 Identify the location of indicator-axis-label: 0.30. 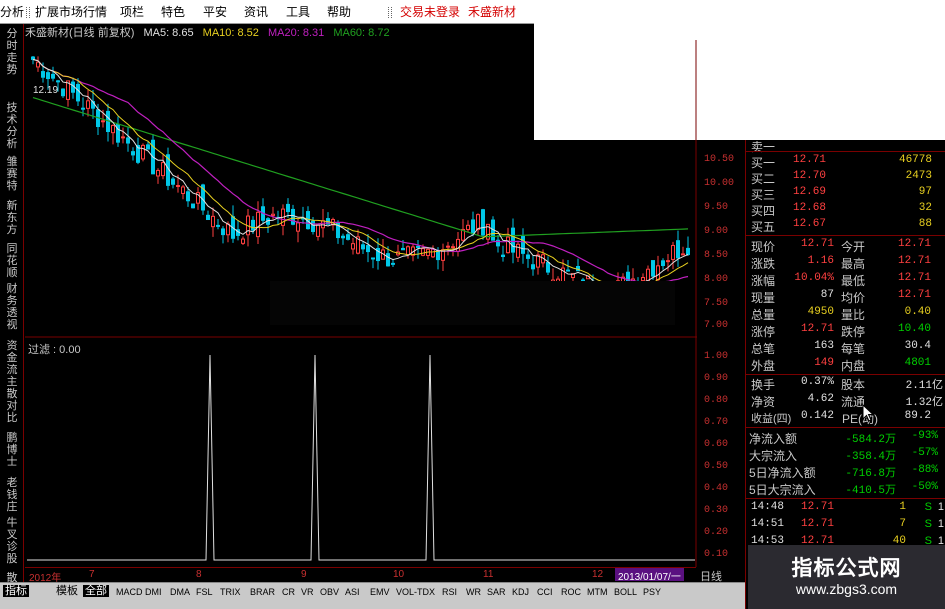
(716, 510).